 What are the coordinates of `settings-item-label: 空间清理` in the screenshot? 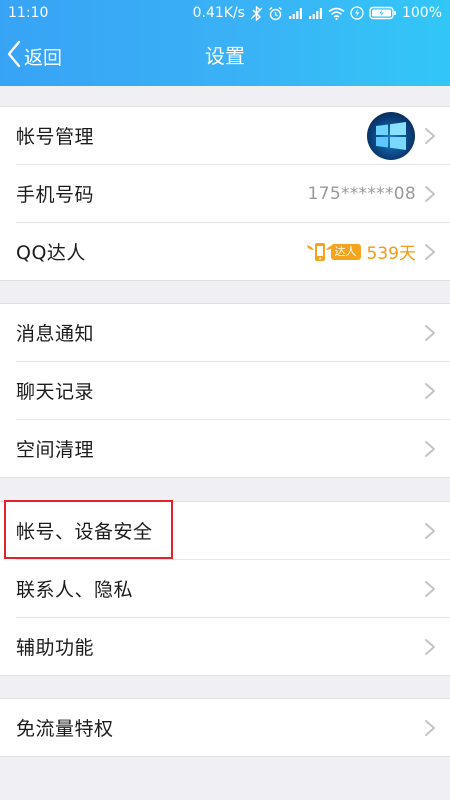 It's located at (55, 450).